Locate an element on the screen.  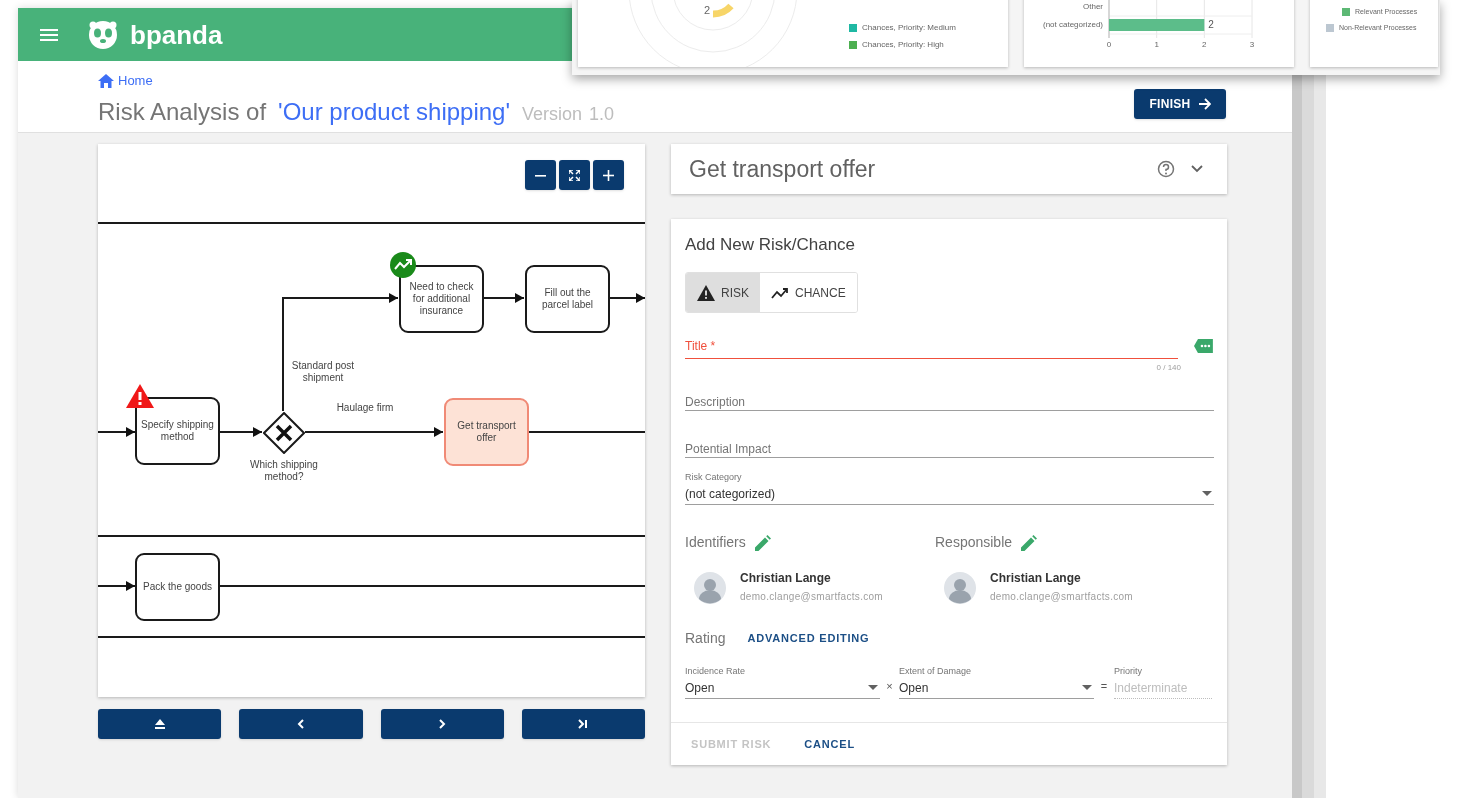
eject-icon is located at coordinates (159, 724).